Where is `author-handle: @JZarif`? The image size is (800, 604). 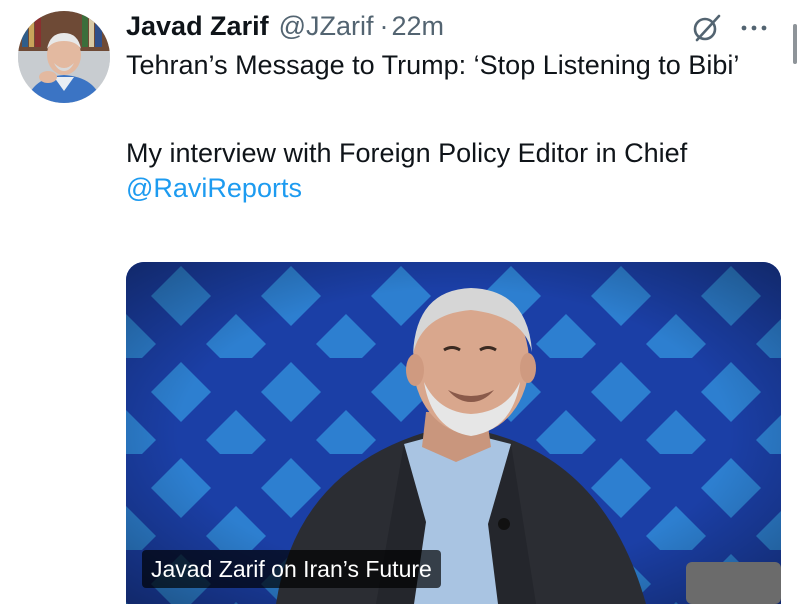
author-handle: @JZarif is located at coordinates (326, 26).